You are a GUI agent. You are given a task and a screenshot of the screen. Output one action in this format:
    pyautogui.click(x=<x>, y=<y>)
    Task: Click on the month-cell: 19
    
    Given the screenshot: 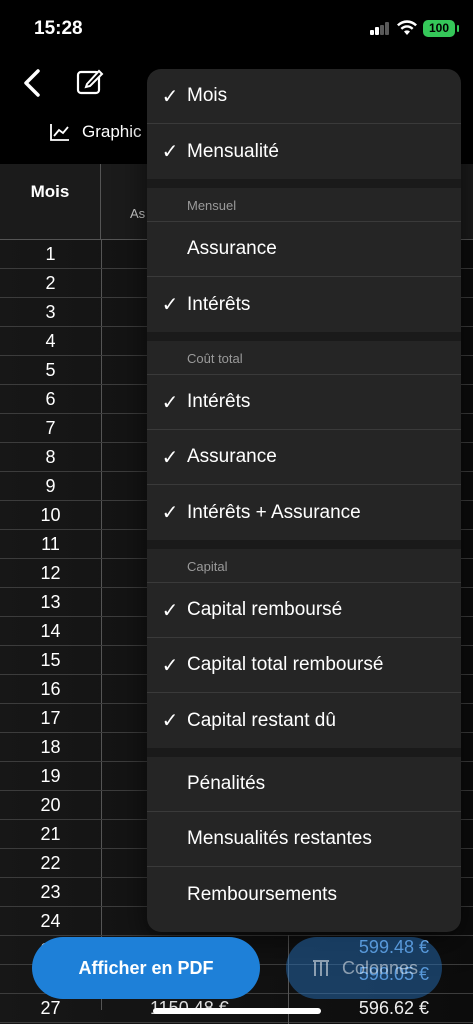 What is the action you would take?
    pyautogui.click(x=50, y=776)
    